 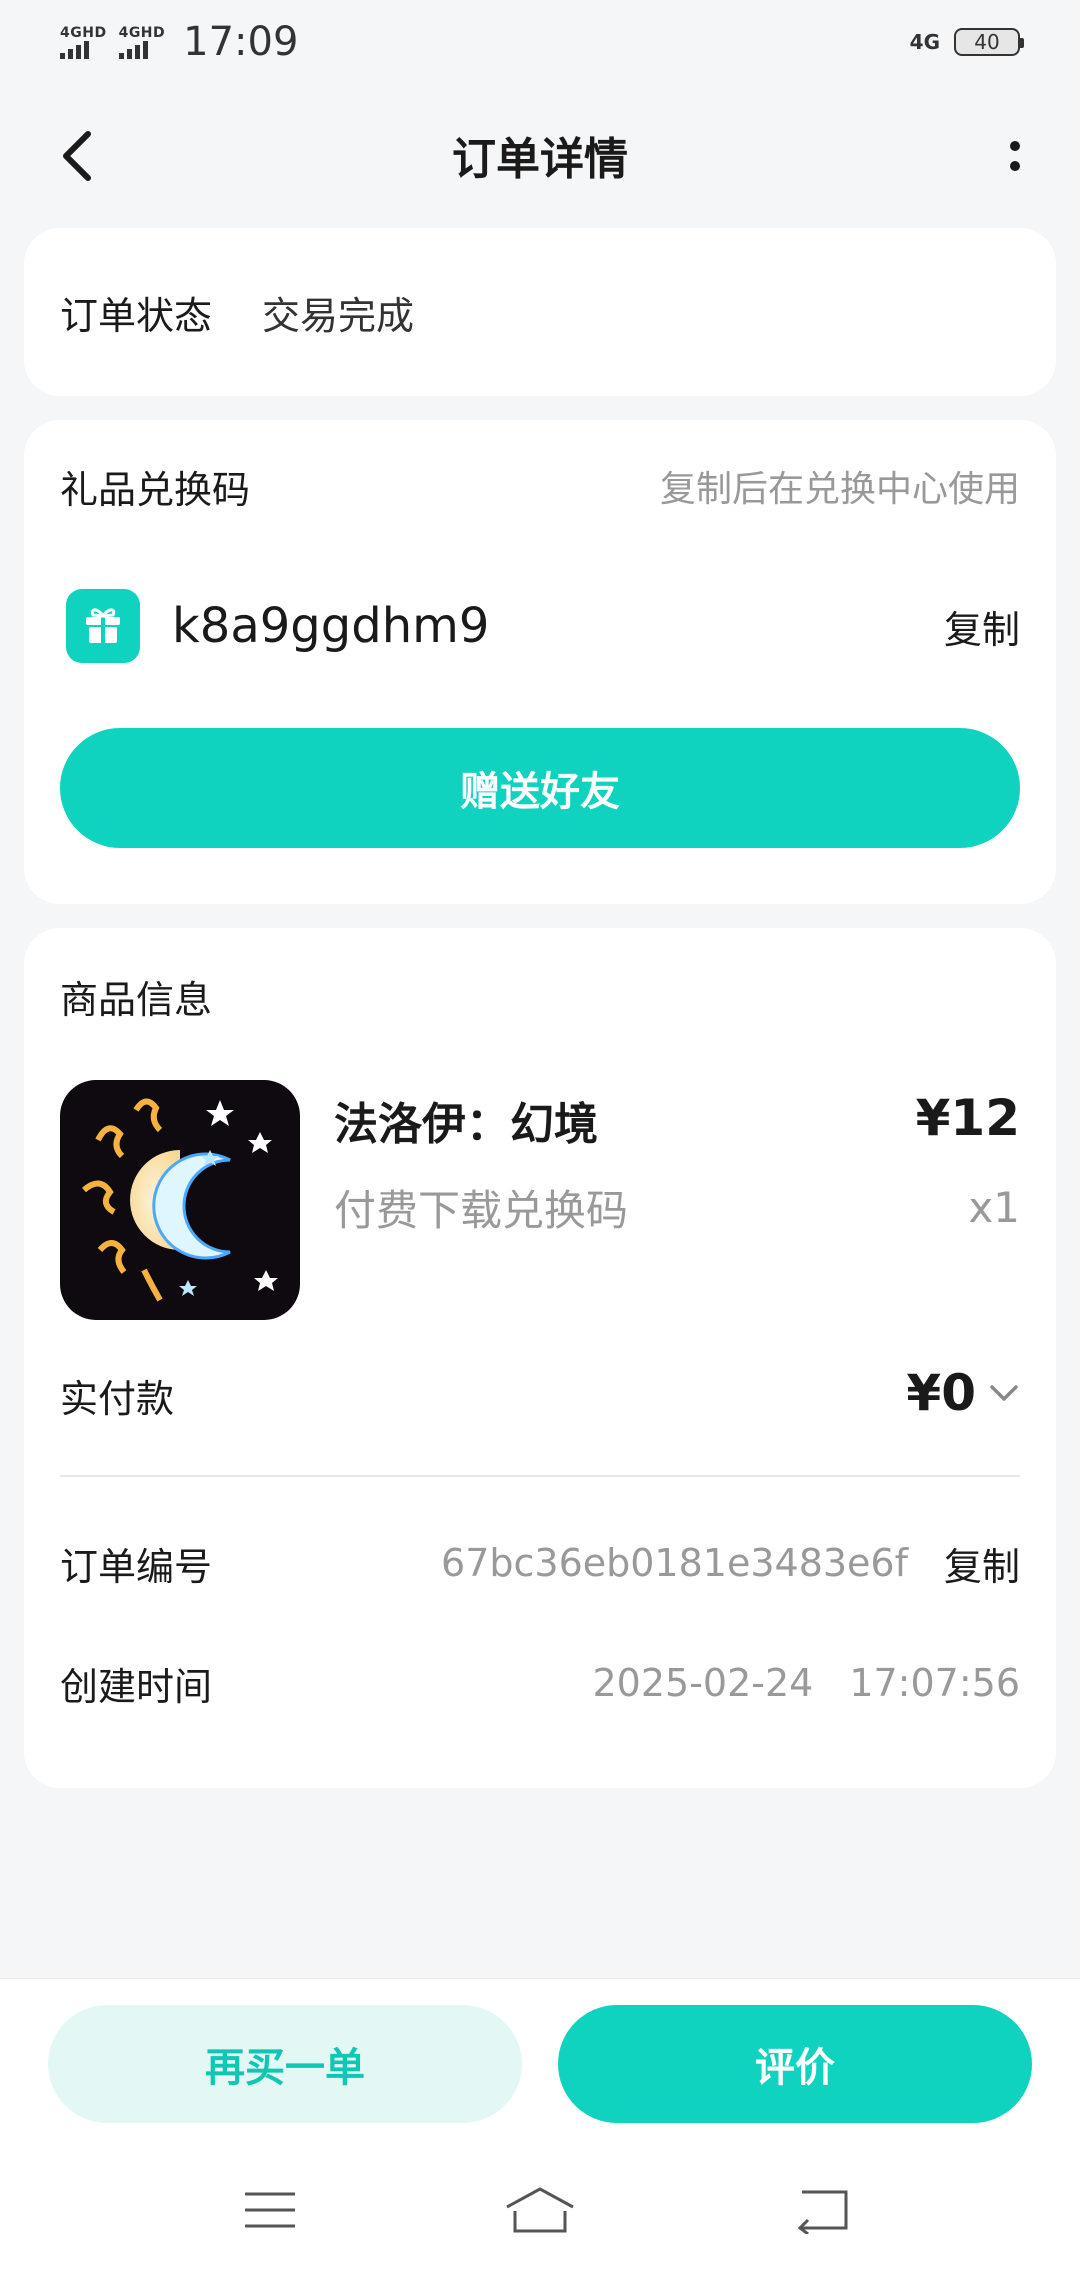 I want to click on menu-icon, so click(x=270, y=2210).